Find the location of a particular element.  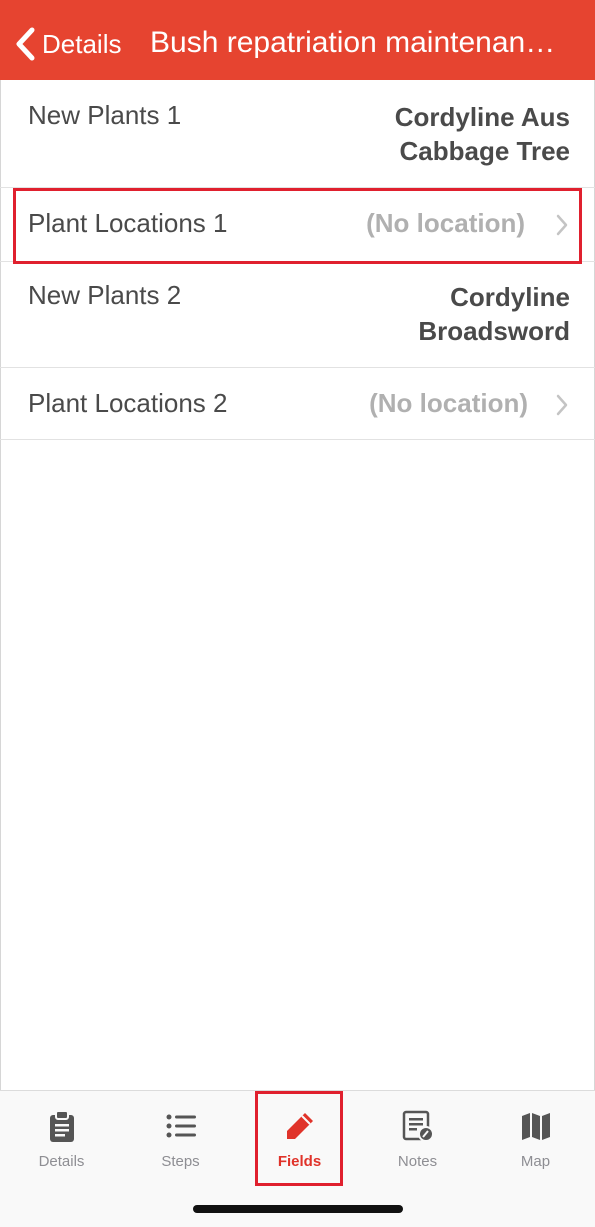

field-row-new-plants-1: New Plants 1 Cordyline Aus Cabbage Tree is located at coordinates (297, 134).